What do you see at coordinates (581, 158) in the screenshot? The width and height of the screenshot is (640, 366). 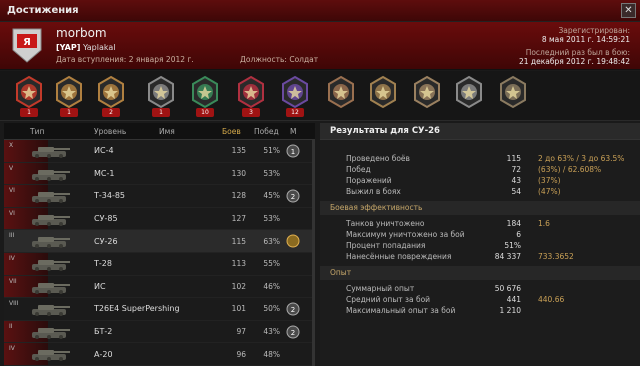 I see `stat-extra: 2 до 63% / 3 до 63.5%` at bounding box center [581, 158].